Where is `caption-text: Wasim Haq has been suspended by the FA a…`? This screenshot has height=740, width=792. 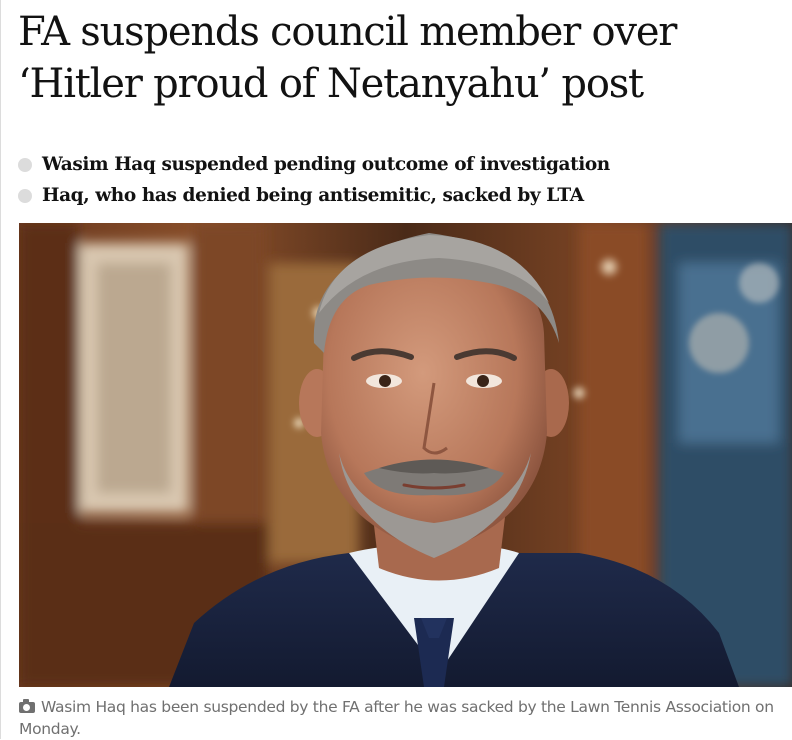 caption-text: Wasim Haq has been suspended by the FA a… is located at coordinates (396, 718).